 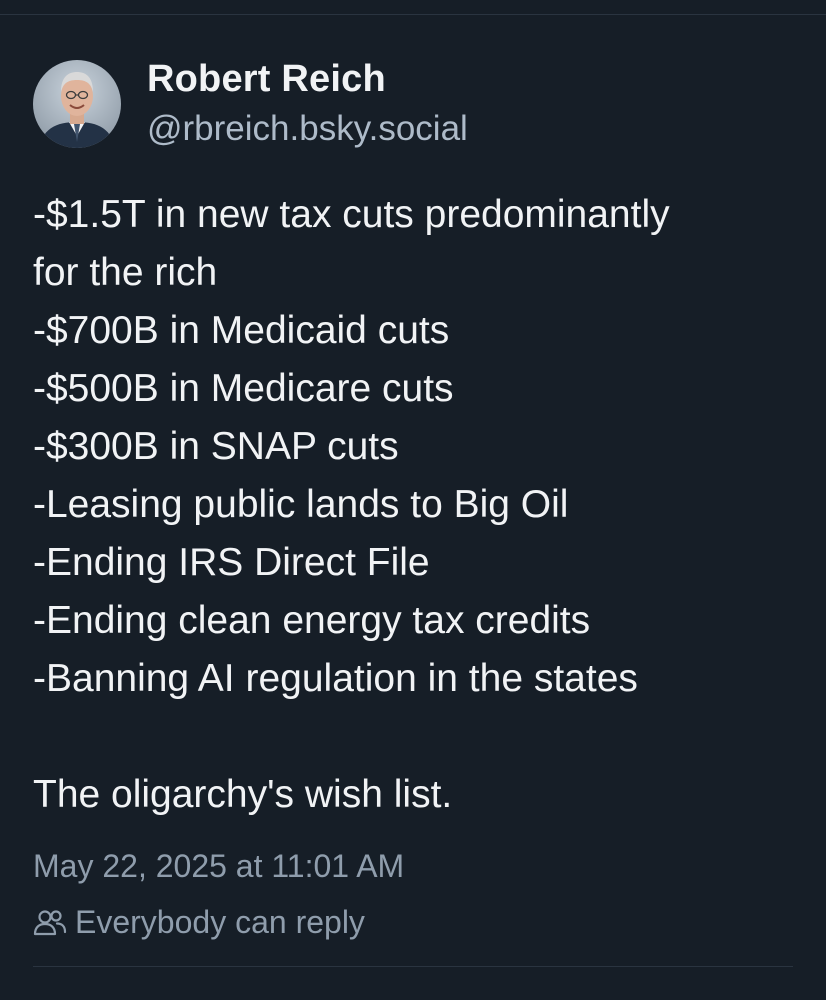 I want to click on post-text-line: -Leasing public lands to Big Oil, so click(x=301, y=504).